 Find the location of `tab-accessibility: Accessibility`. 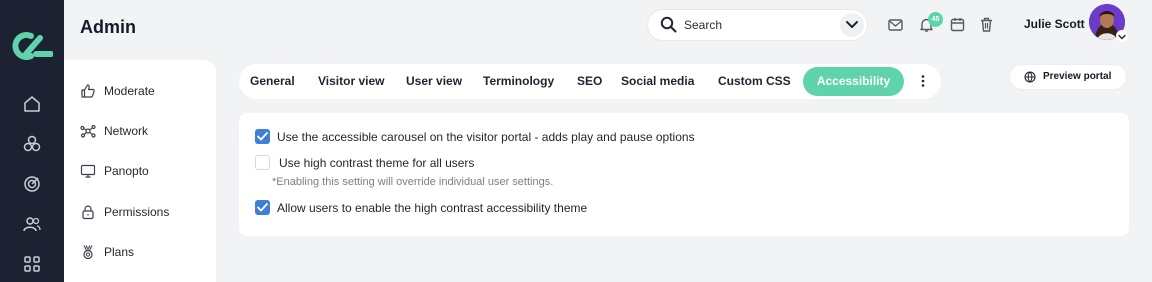

tab-accessibility: Accessibility is located at coordinates (853, 81).